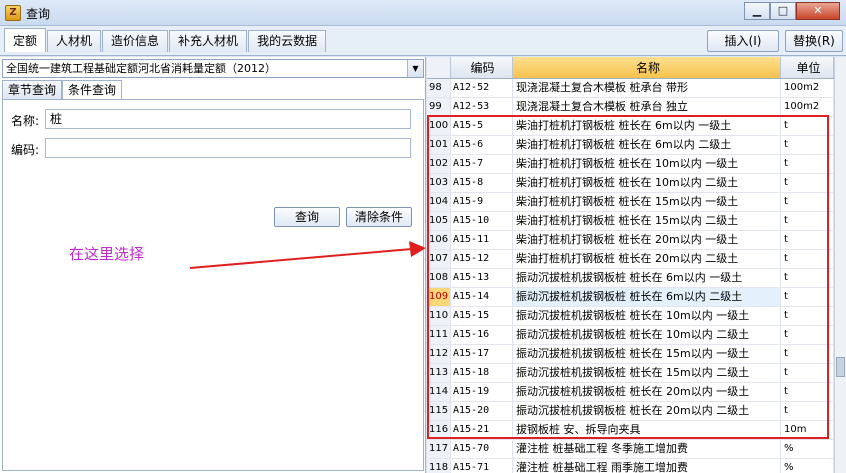 Image resolution: width=846 pixels, height=473 pixels. What do you see at coordinates (439, 126) in the screenshot?
I see `row-index: 100` at bounding box center [439, 126].